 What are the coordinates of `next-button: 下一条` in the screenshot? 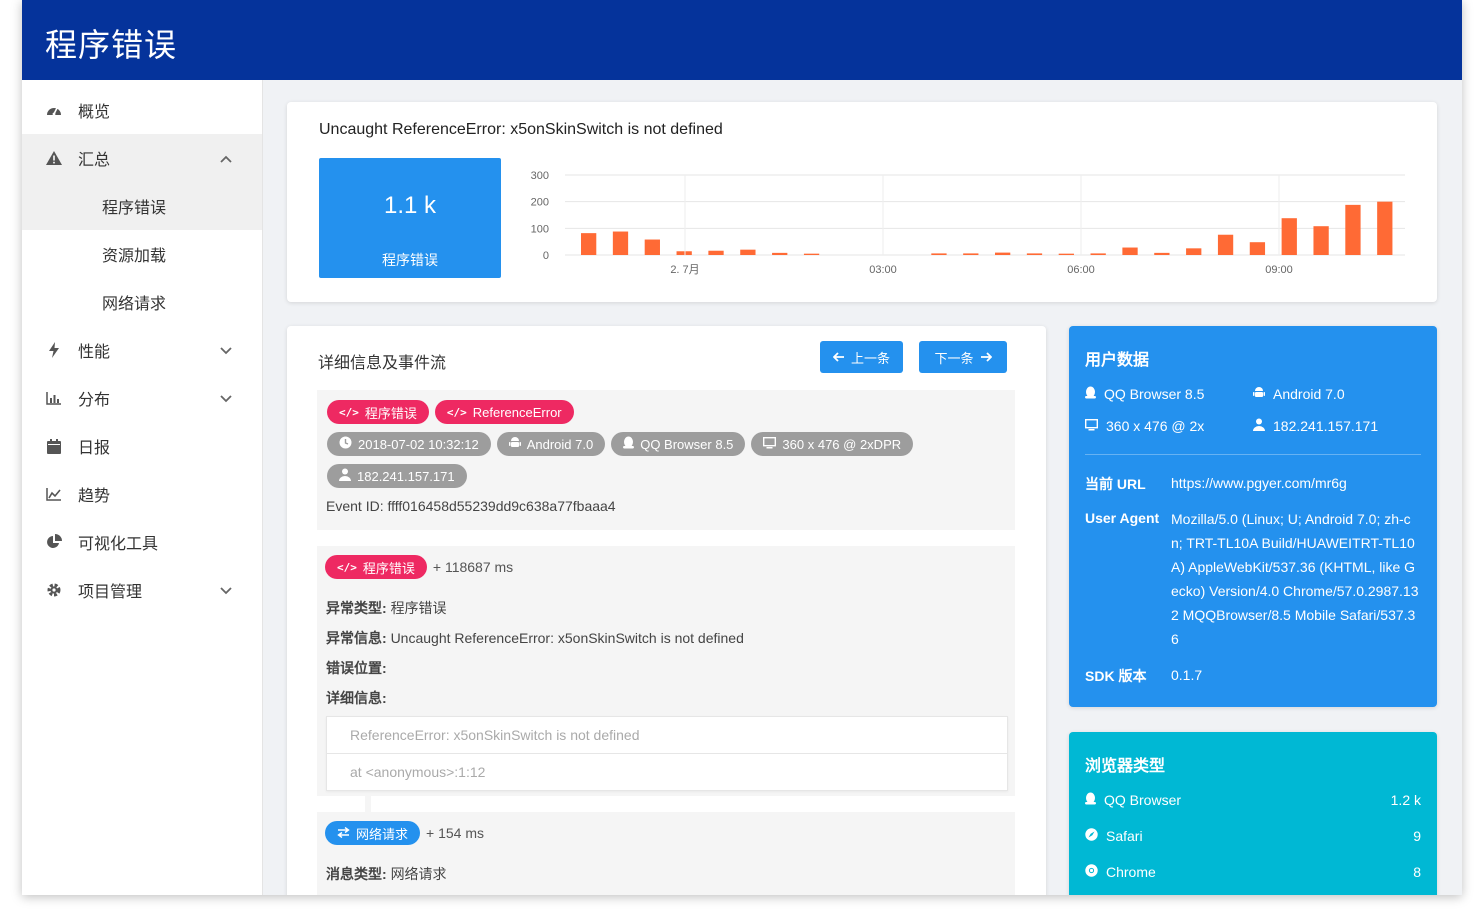 It's located at (963, 357).